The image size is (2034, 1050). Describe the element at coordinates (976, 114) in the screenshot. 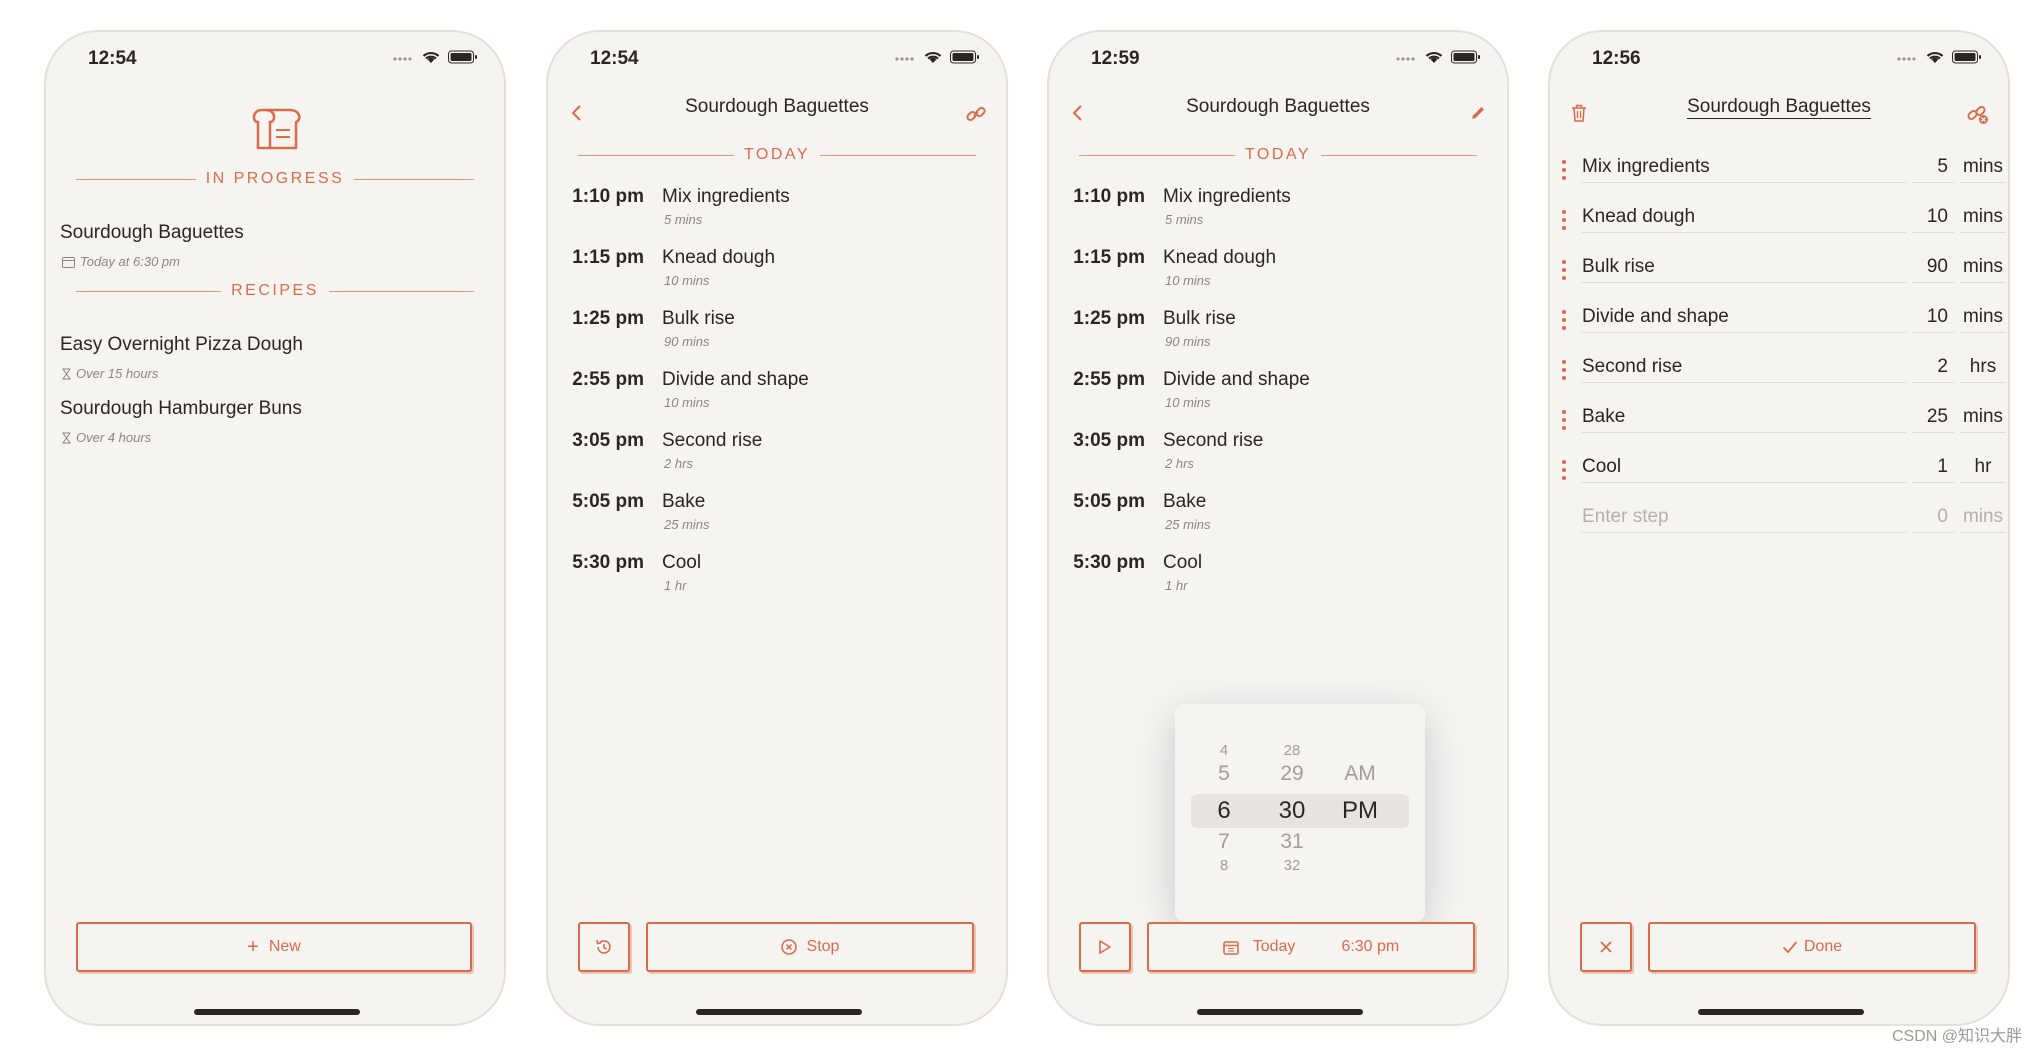

I see `share-link-button` at that location.